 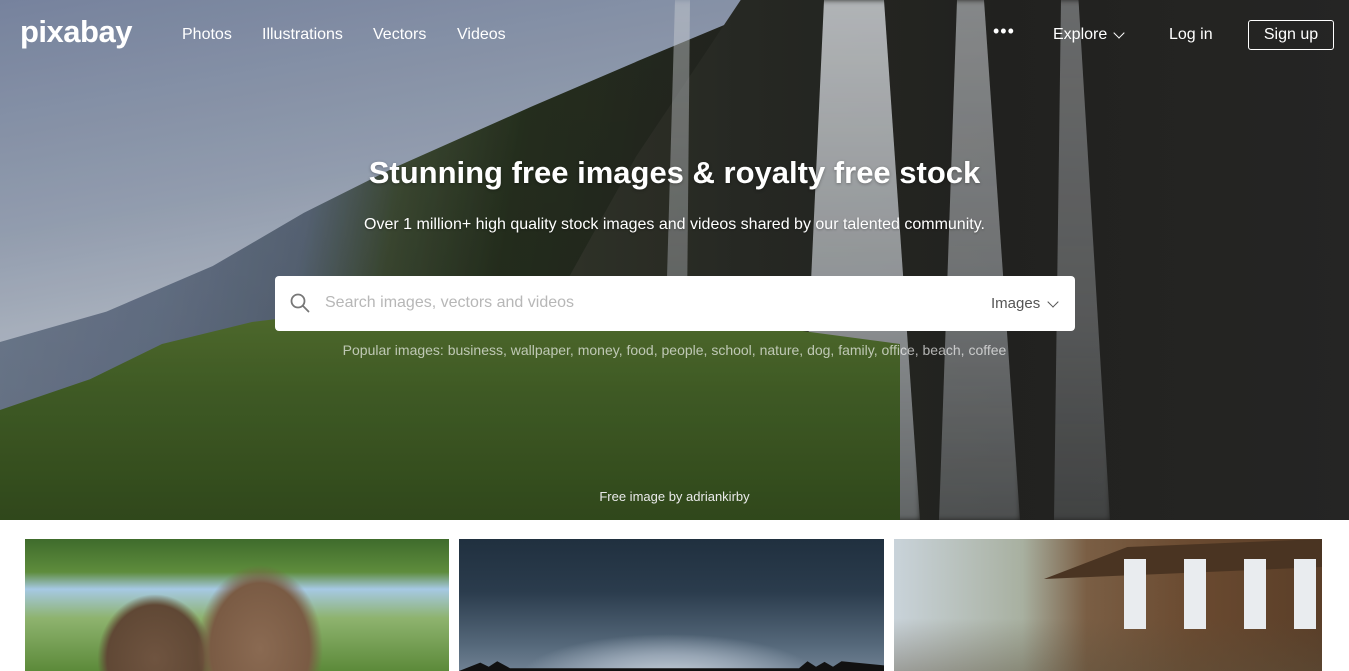 I want to click on nav-link-videos: Videos, so click(x=481, y=35).